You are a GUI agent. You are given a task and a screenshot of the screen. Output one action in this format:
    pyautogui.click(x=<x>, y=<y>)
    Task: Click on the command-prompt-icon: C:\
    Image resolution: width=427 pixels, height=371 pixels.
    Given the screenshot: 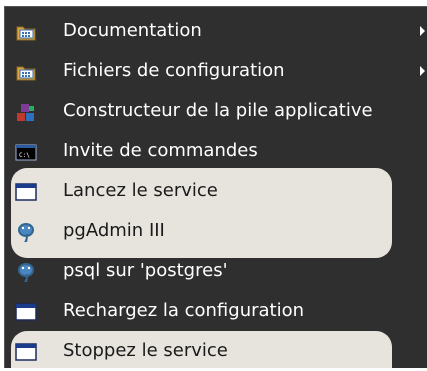 What is the action you would take?
    pyautogui.click(x=26, y=152)
    